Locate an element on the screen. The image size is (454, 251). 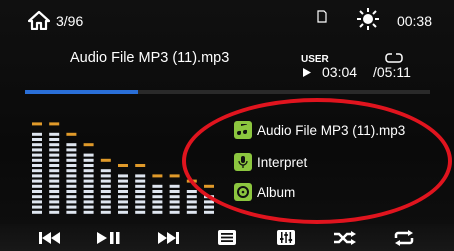
repeat-icon is located at coordinates (404, 238).